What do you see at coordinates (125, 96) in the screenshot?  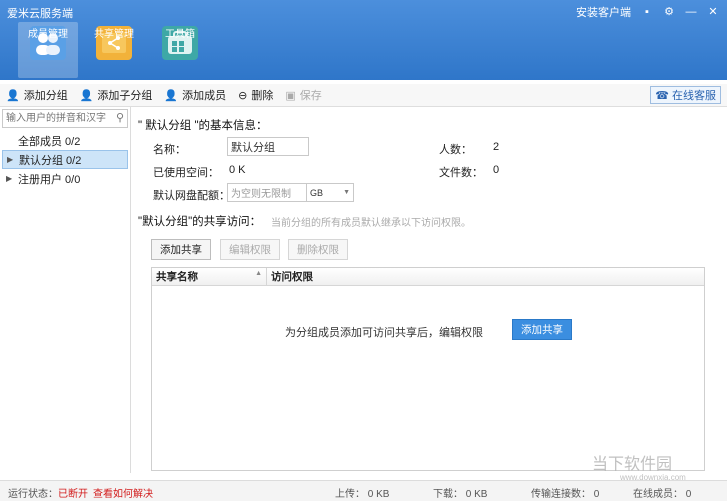 I see `add-subgroup-label: 添加子分组` at bounding box center [125, 96].